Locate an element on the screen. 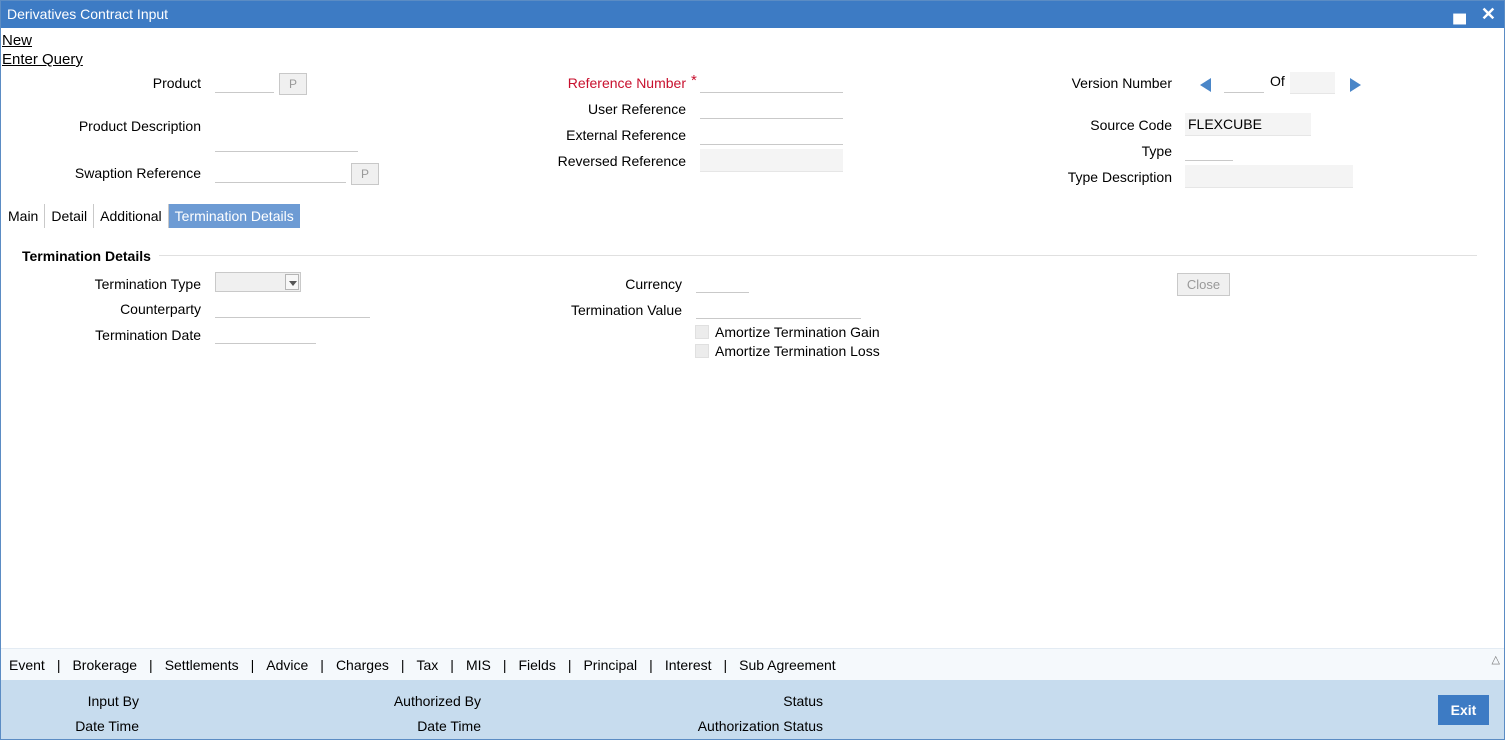 The width and height of the screenshot is (1505, 740). termination-section-title: Termination Details is located at coordinates (90, 256).